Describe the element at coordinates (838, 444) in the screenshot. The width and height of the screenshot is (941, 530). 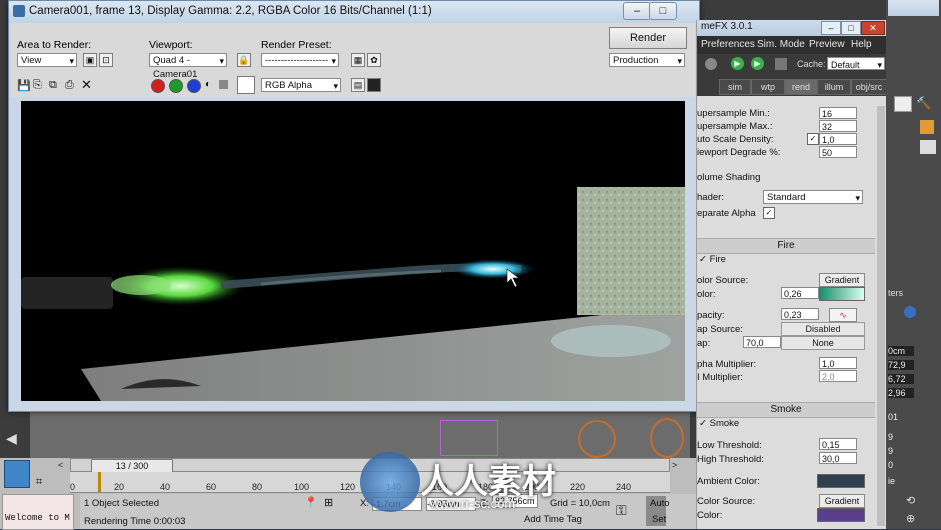
I see `low-threshold-spinner: 0,15` at that location.